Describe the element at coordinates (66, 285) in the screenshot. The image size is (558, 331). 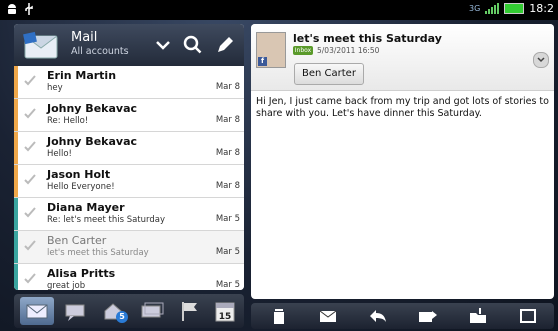
I see `message-preview: great job` at that location.